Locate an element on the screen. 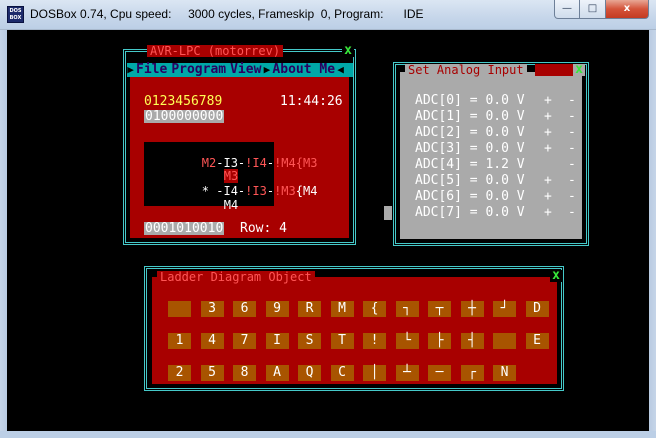 This screenshot has width=656, height=438. ladder-object-button: T is located at coordinates (342, 341).